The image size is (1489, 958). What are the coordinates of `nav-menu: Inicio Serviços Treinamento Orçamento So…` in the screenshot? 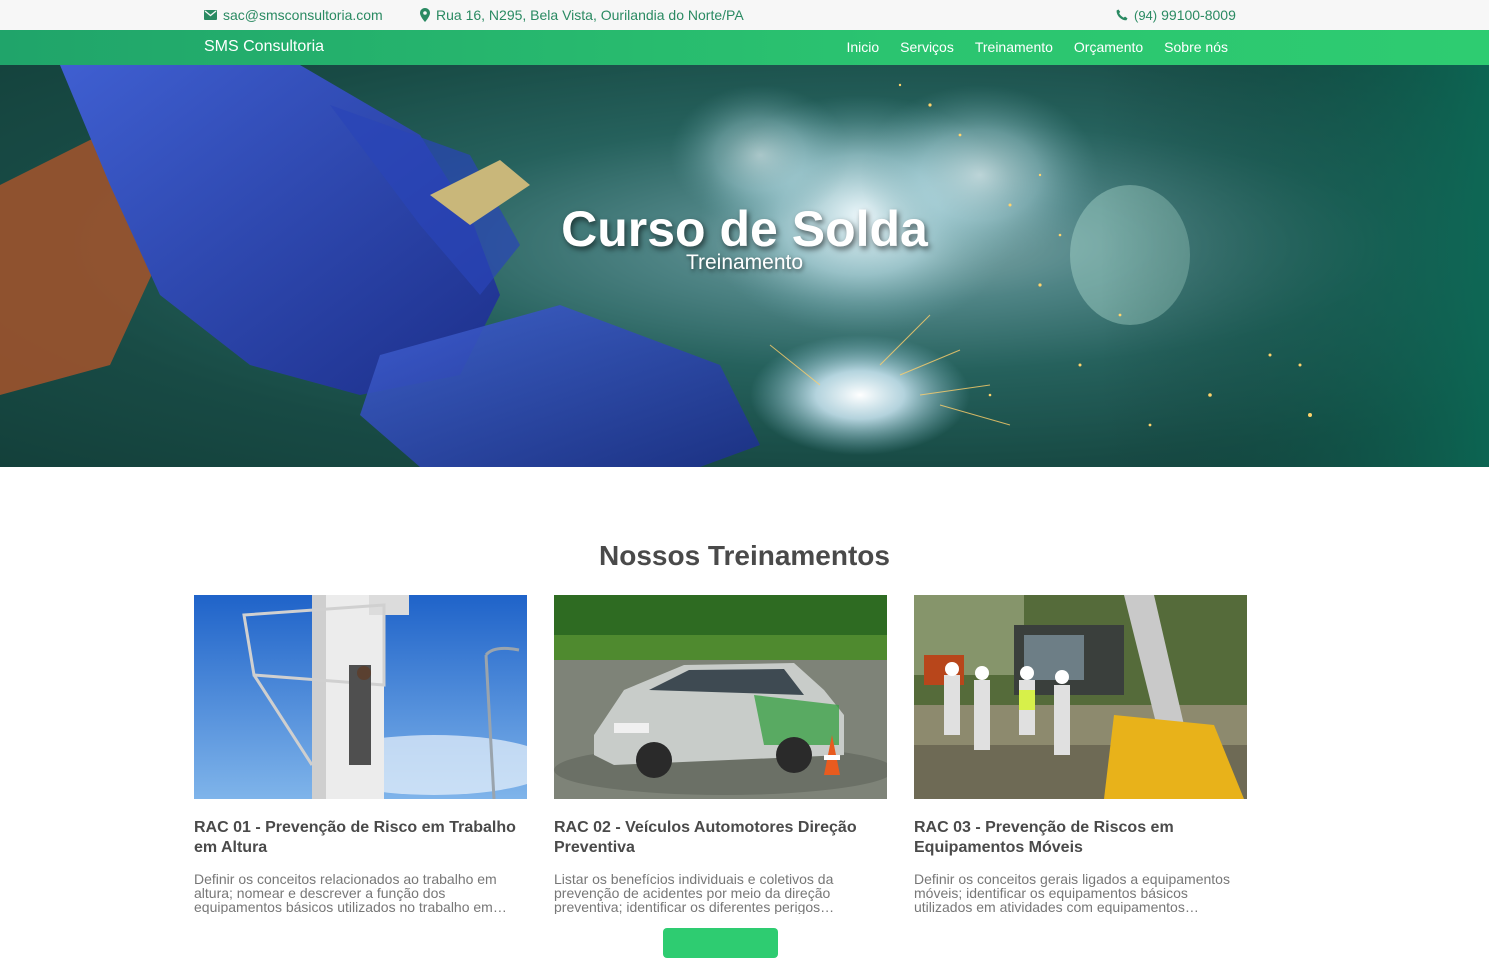 It's located at (1026, 47).